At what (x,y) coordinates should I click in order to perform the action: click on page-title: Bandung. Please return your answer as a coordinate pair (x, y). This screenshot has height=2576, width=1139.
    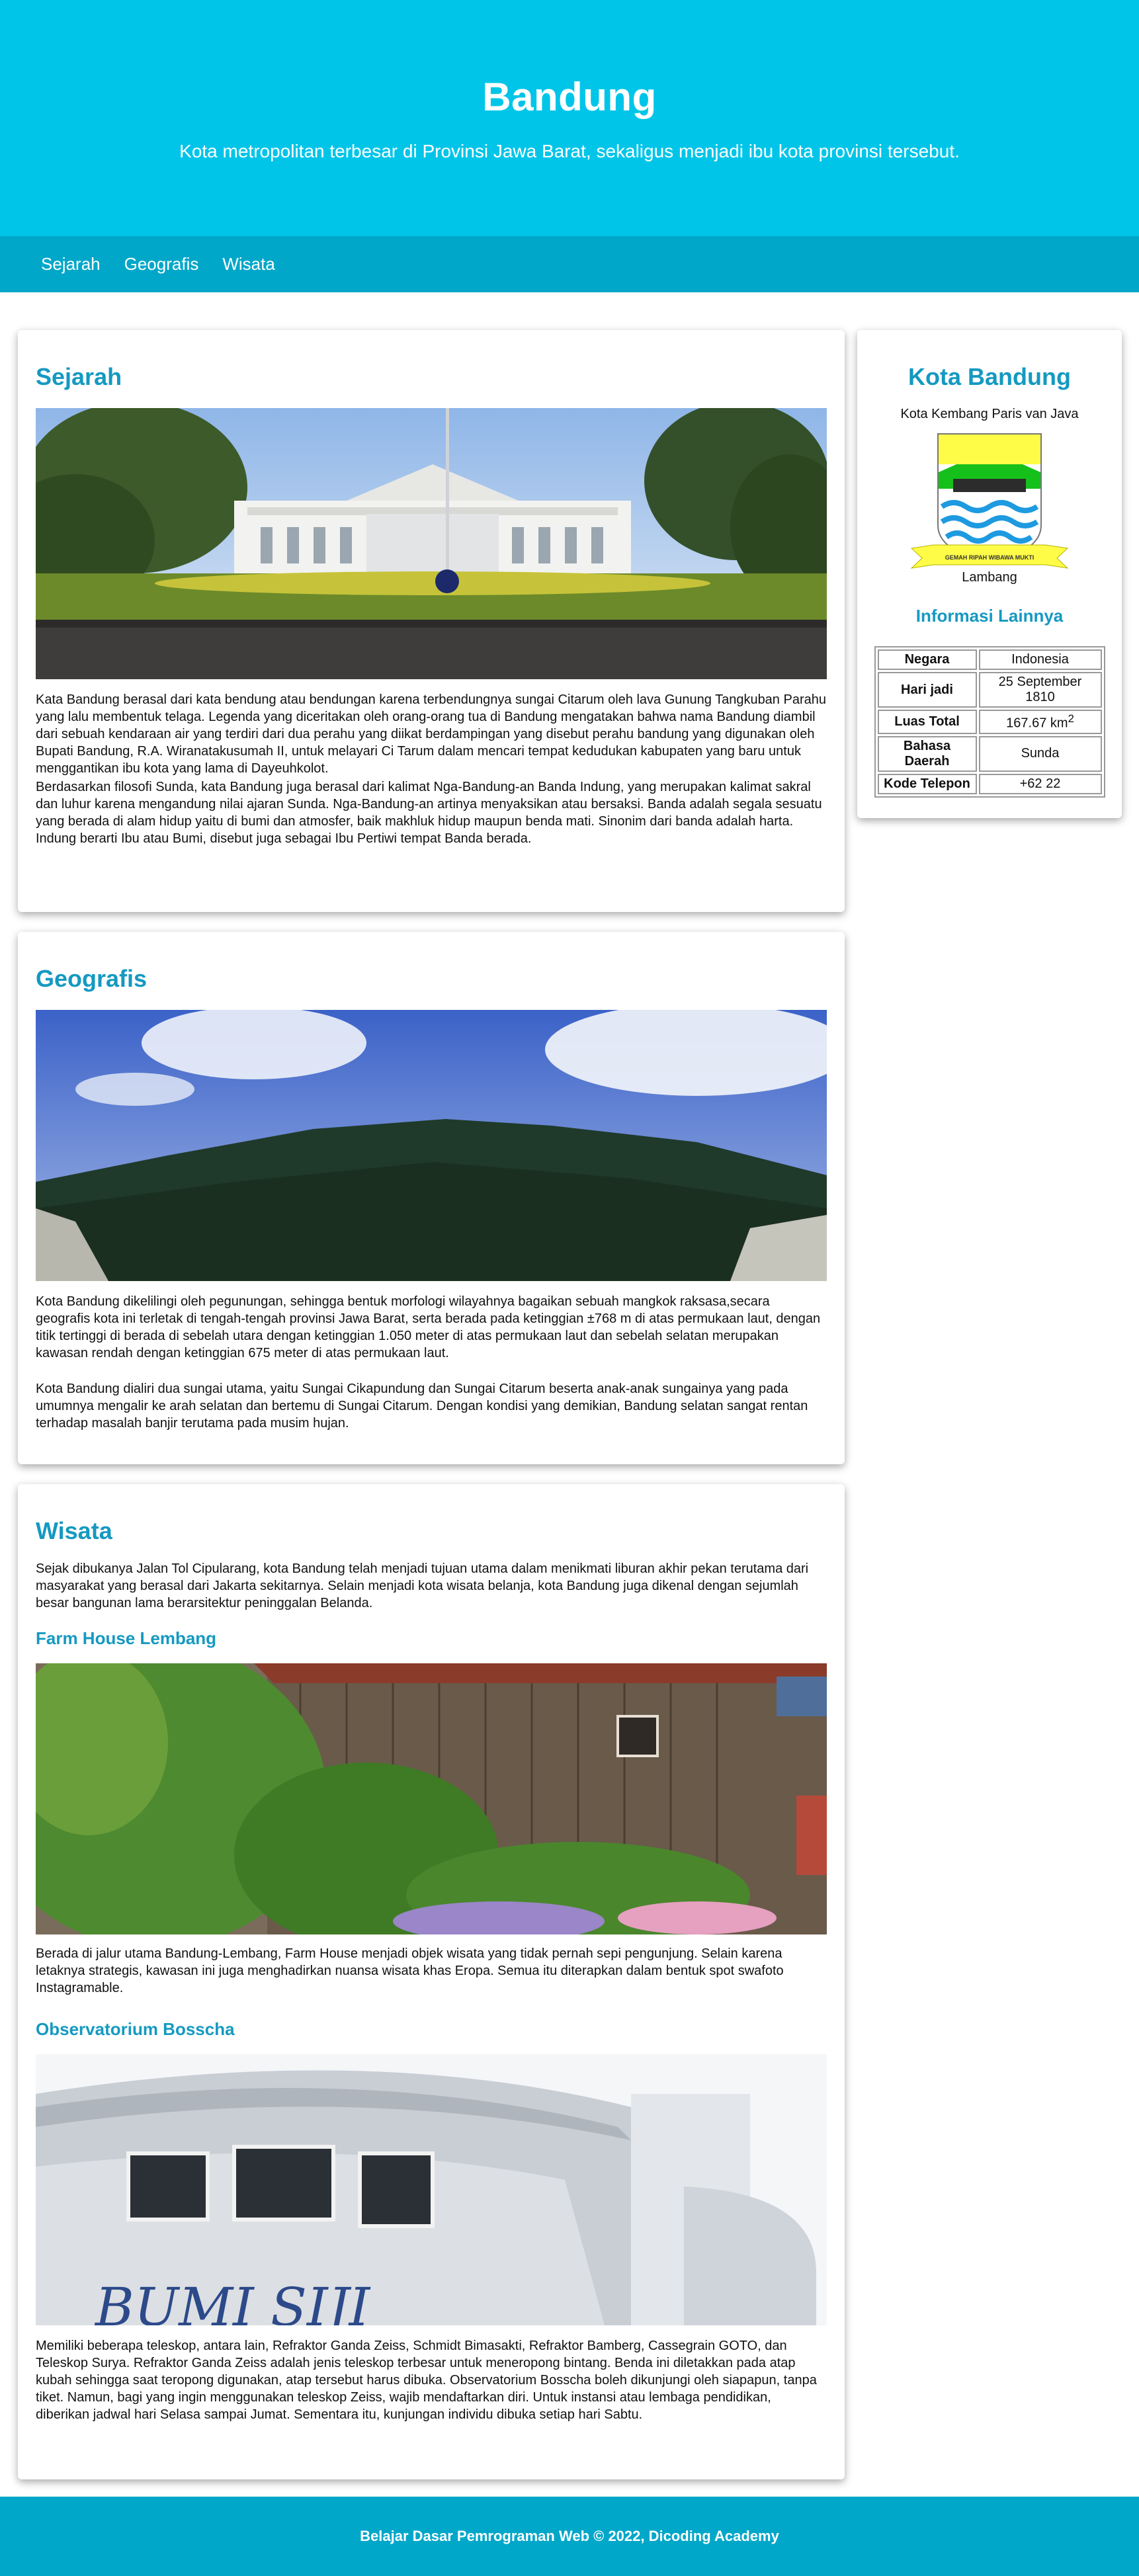
    Looking at the image, I should click on (569, 97).